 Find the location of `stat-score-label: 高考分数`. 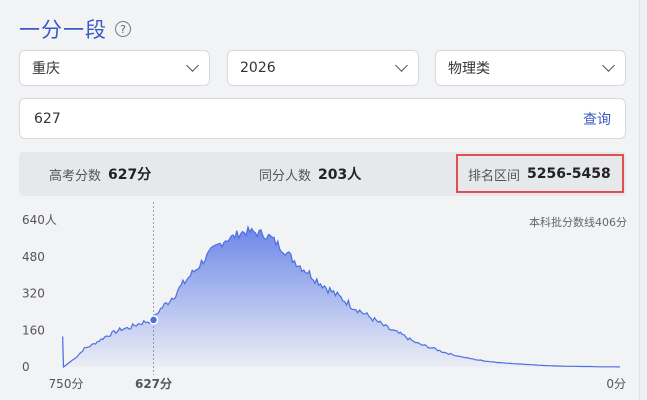

stat-score-label: 高考分数 is located at coordinates (75, 176).